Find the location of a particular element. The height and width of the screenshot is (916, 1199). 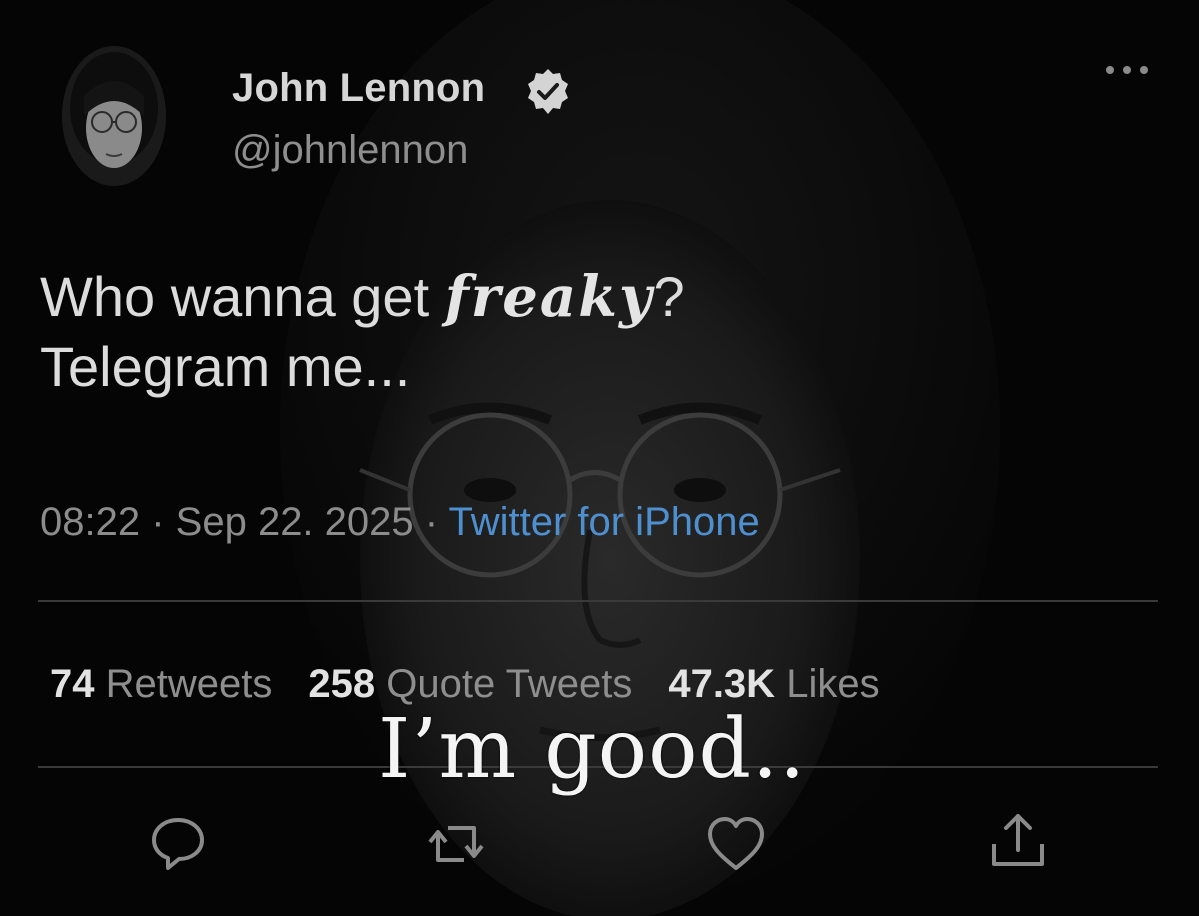

quote-tweets-stat: 258 Quote Tweets is located at coordinates (470, 684).